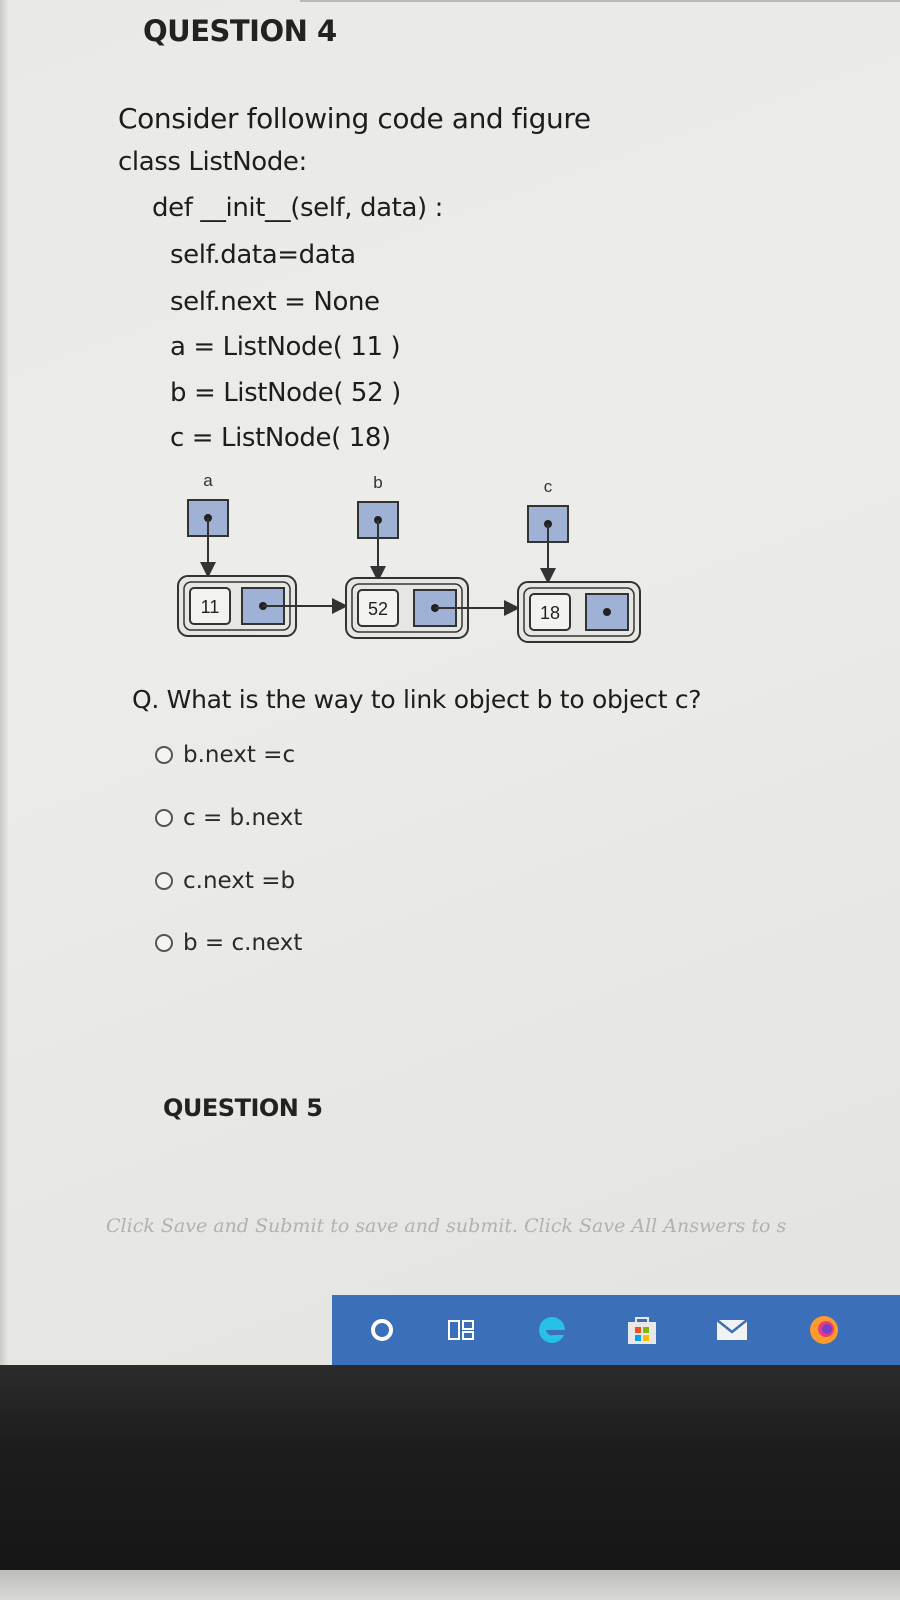 The image size is (900, 1600). I want to click on code-b-line: b = ListNode( 52 ), so click(285, 393).